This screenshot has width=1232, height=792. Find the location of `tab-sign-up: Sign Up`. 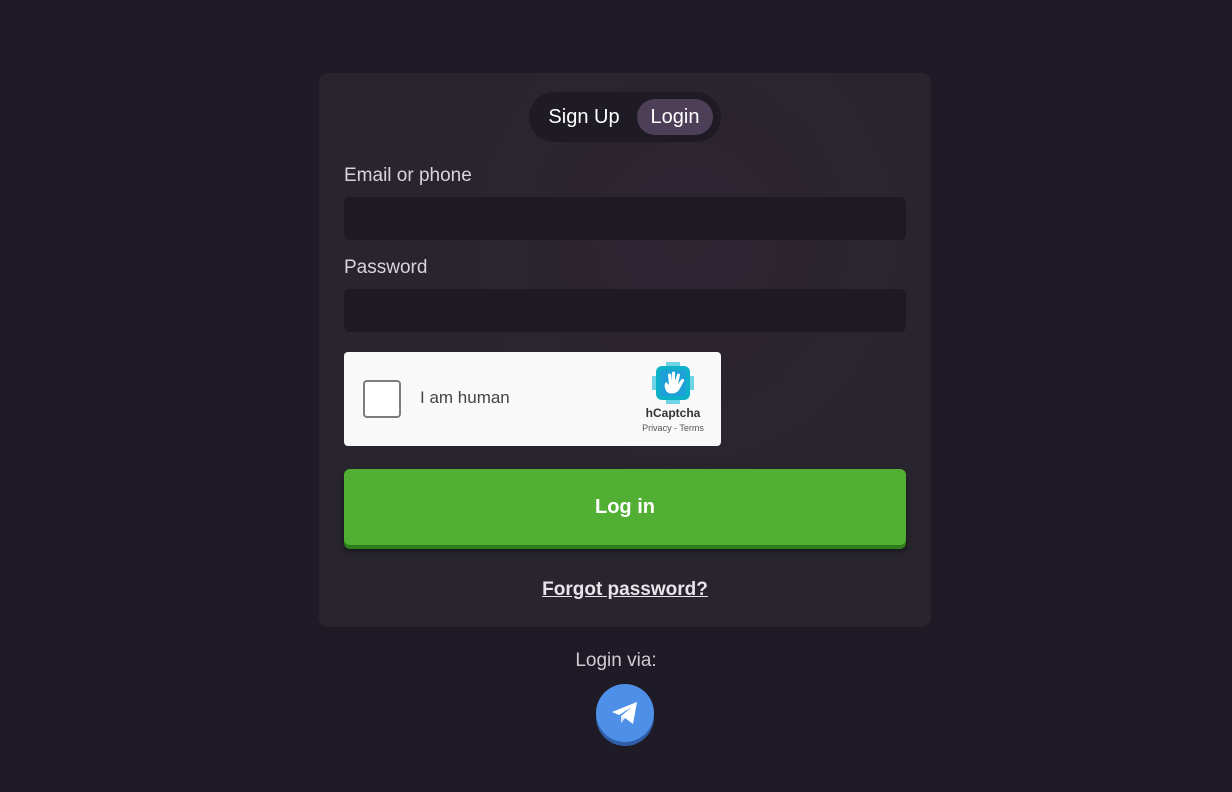

tab-sign-up: Sign Up is located at coordinates (584, 117).